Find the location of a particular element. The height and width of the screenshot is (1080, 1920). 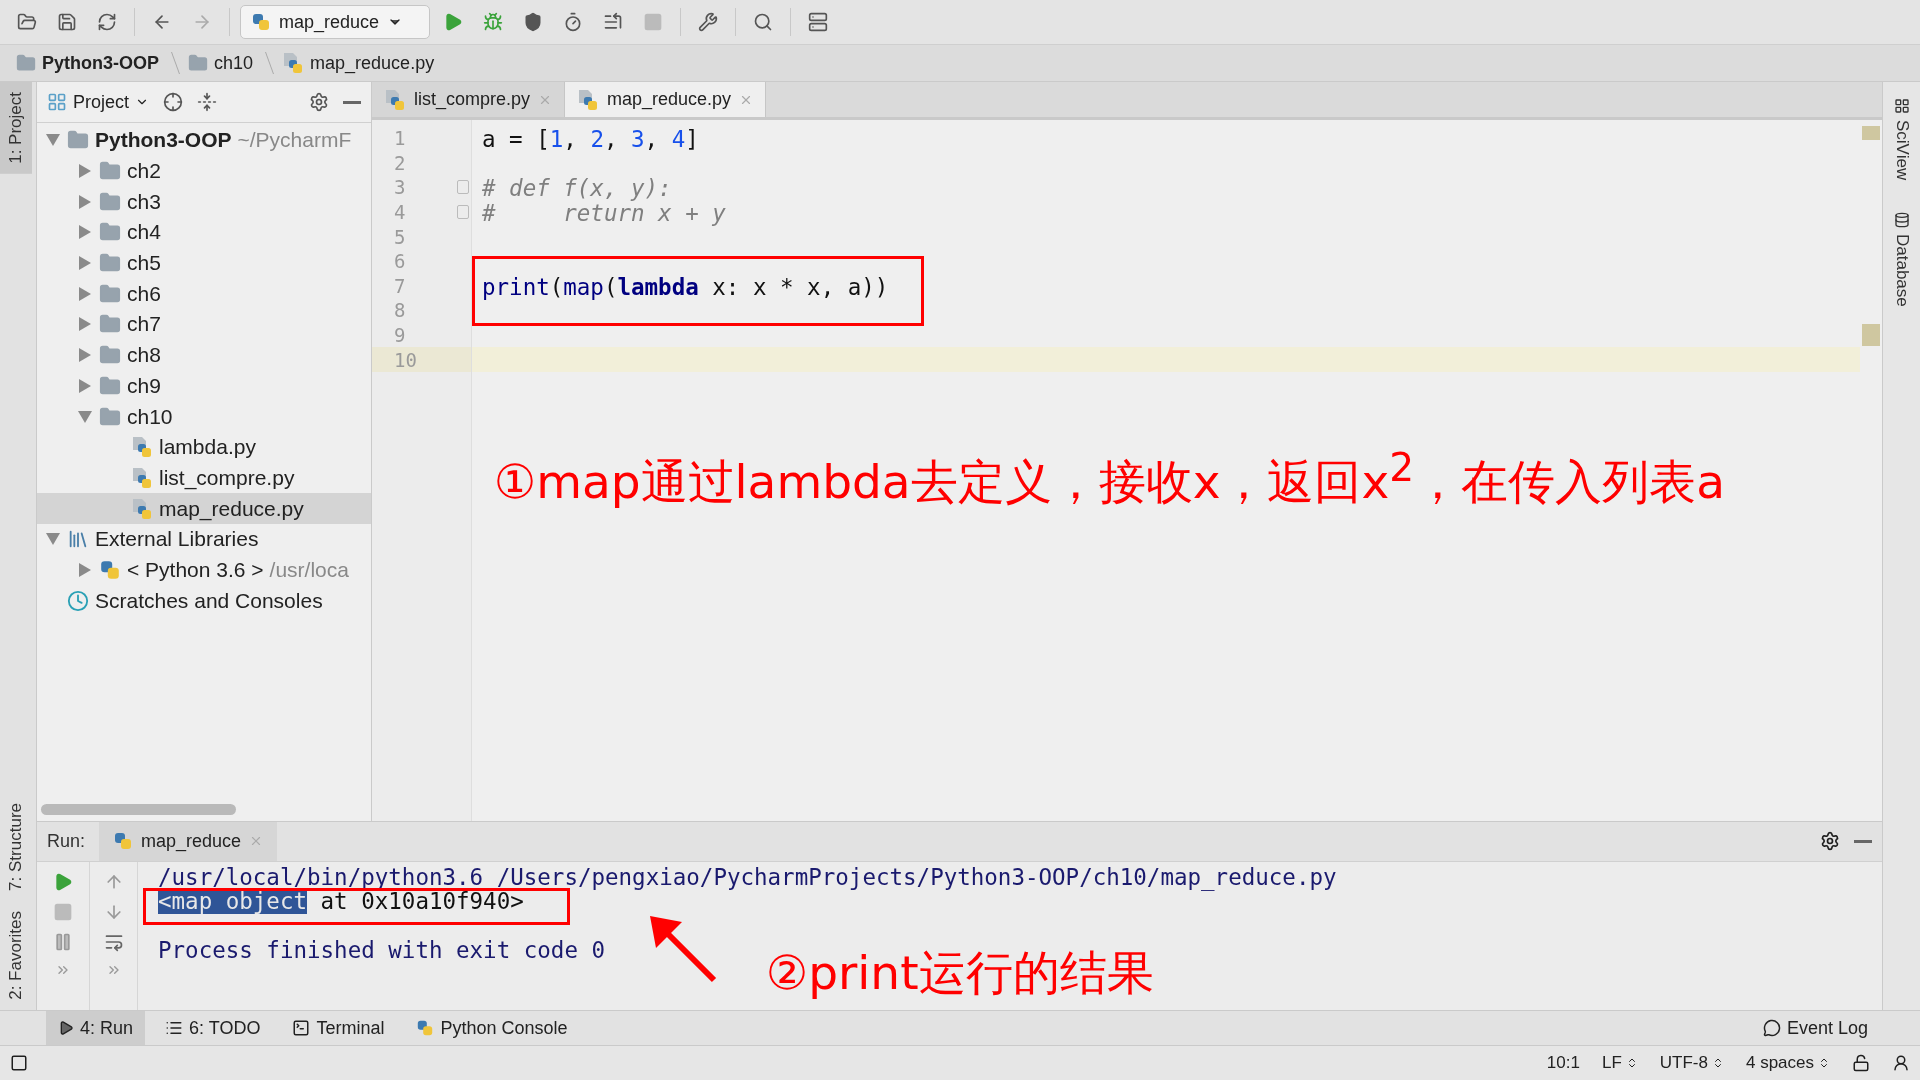

collapse-all-icon is located at coordinates (207, 102).